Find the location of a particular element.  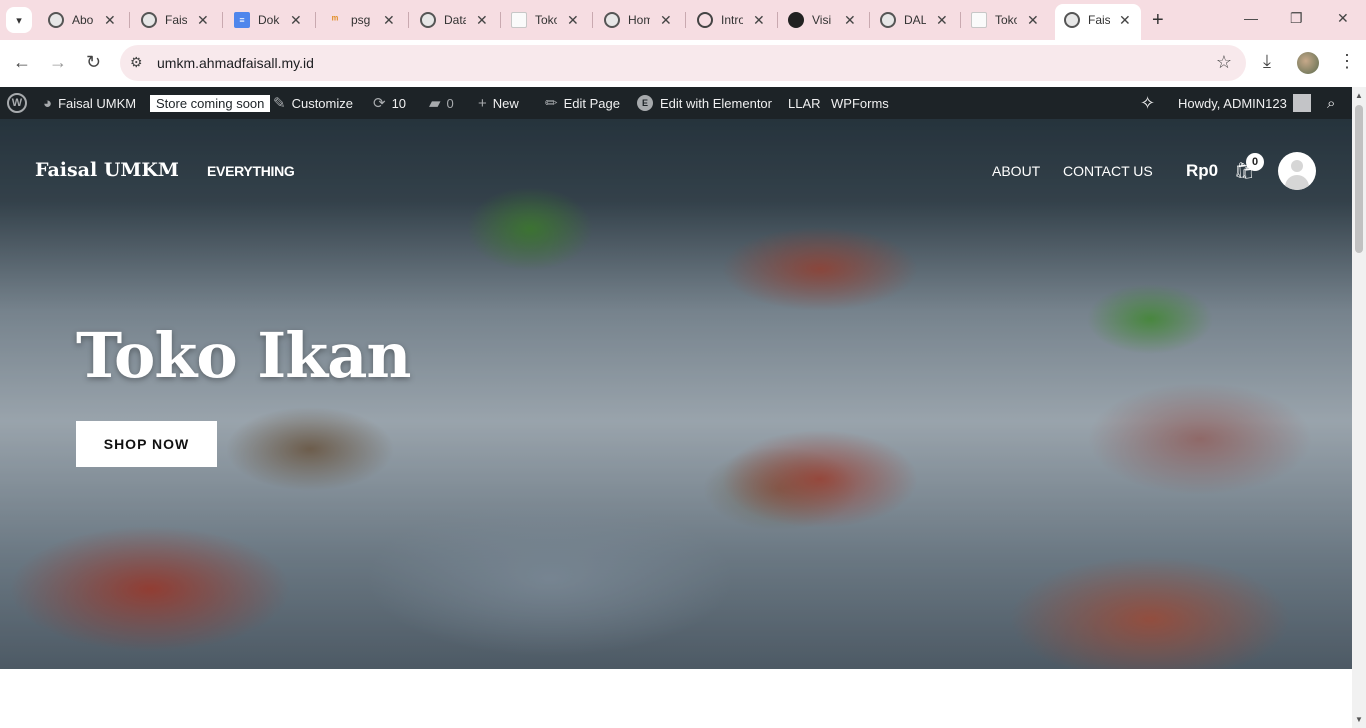

tab-3: ᵐ psg ✕ is located at coordinates (361, 20).